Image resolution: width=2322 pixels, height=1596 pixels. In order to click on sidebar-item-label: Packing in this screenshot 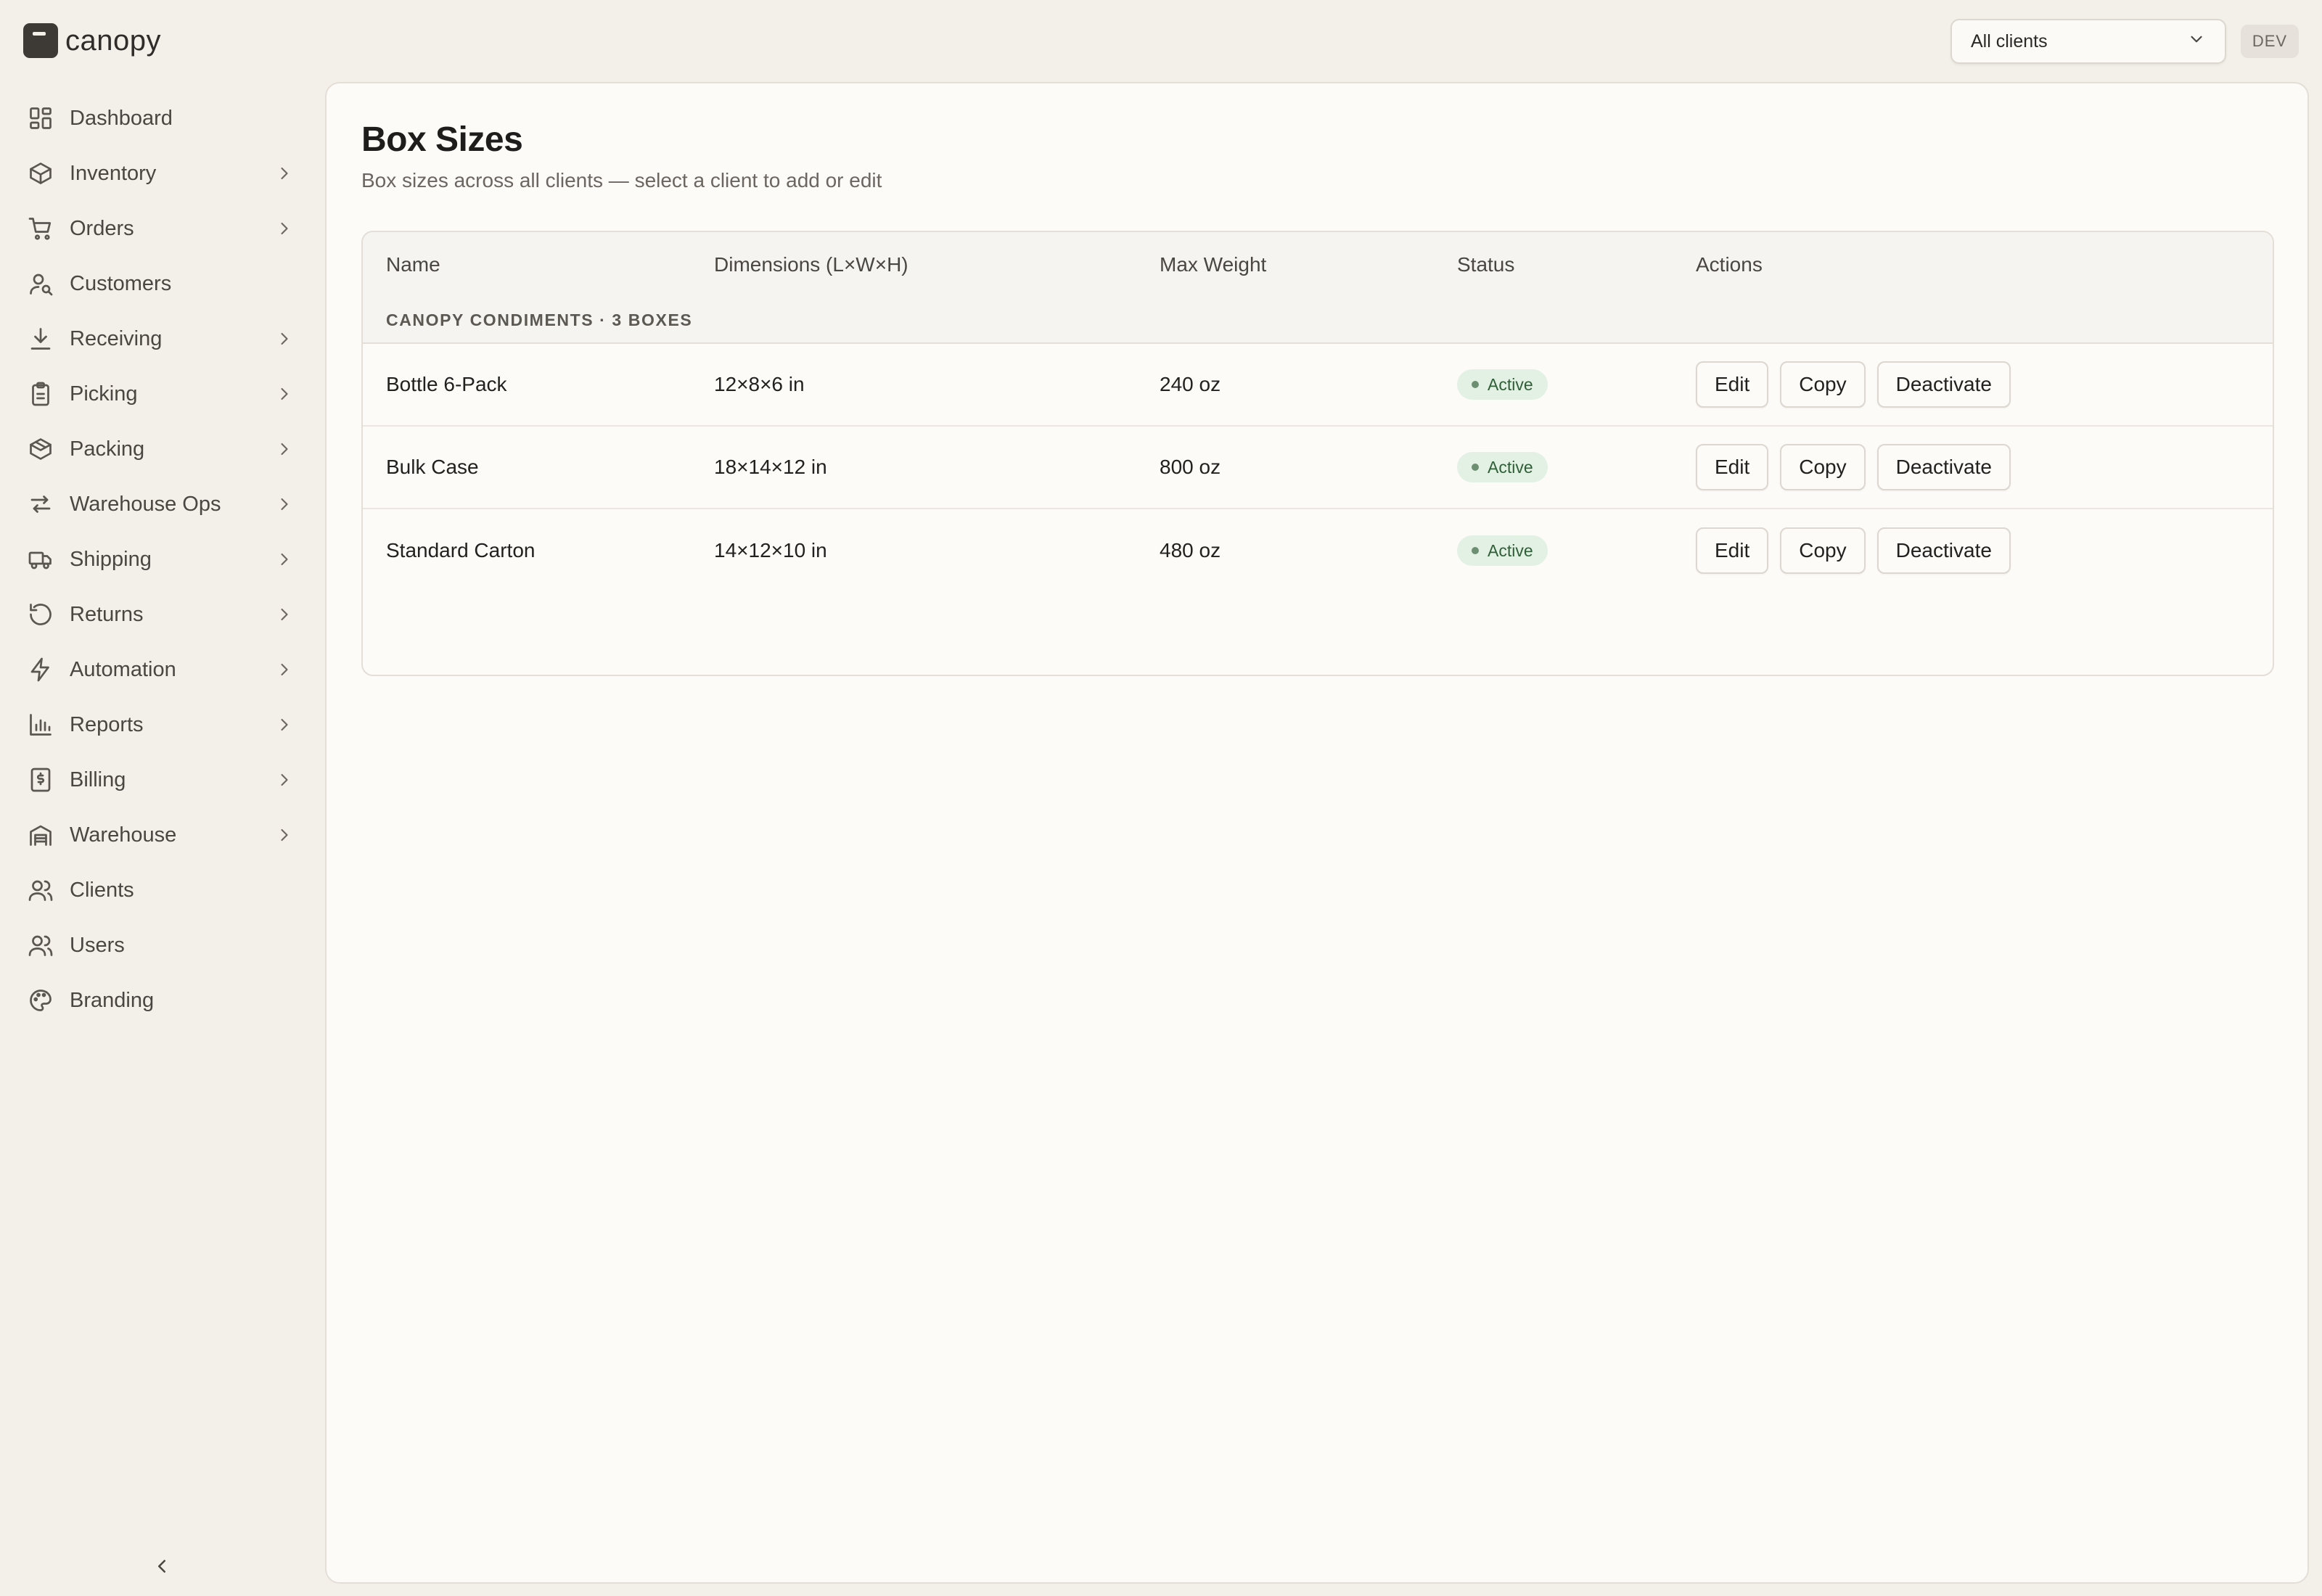, I will do `click(107, 449)`.